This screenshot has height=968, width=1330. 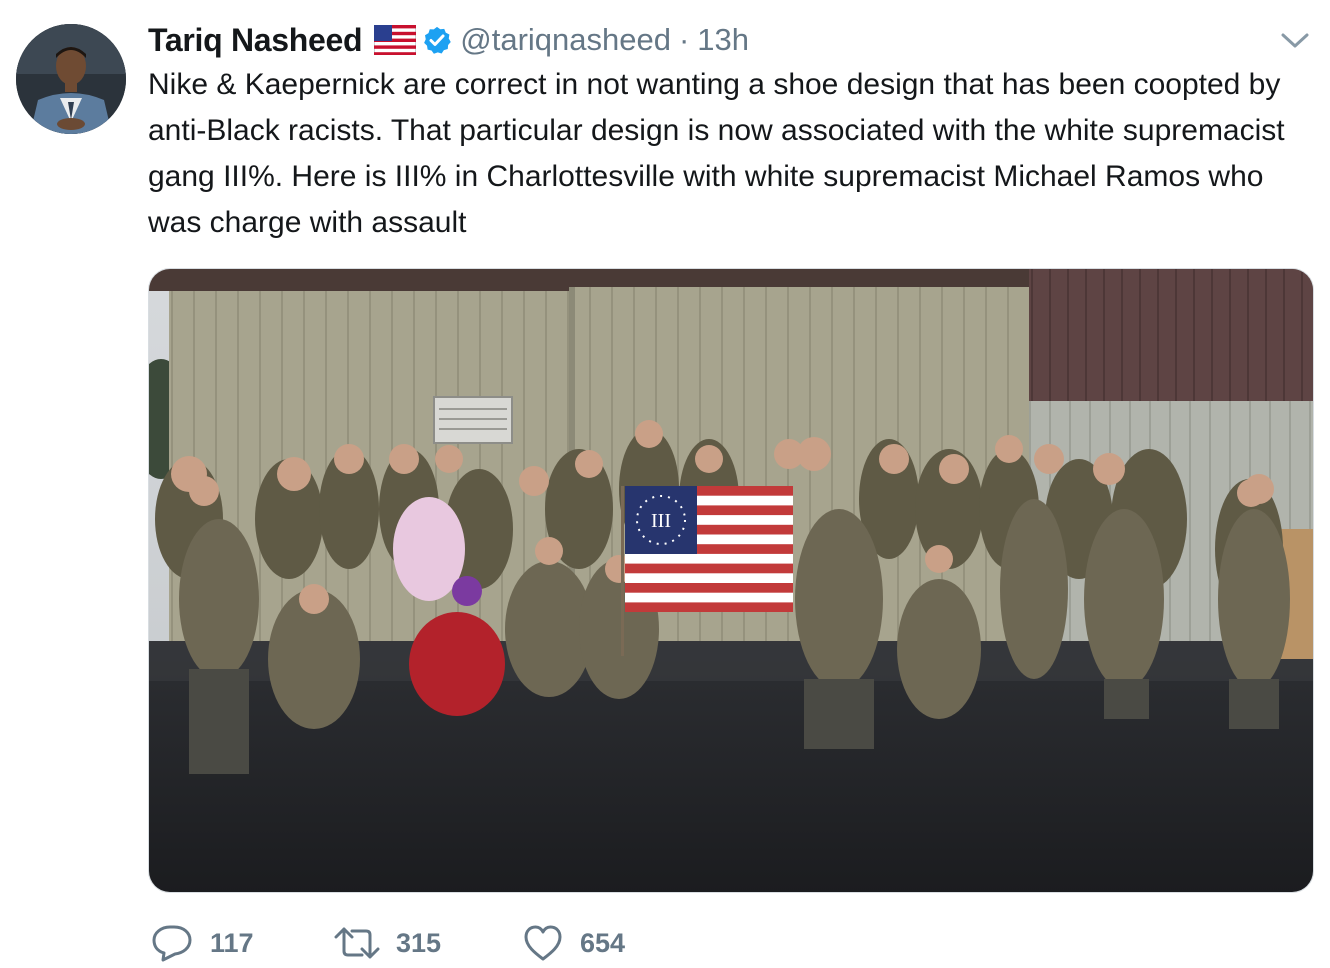 I want to click on heart-icon, so click(x=543, y=943).